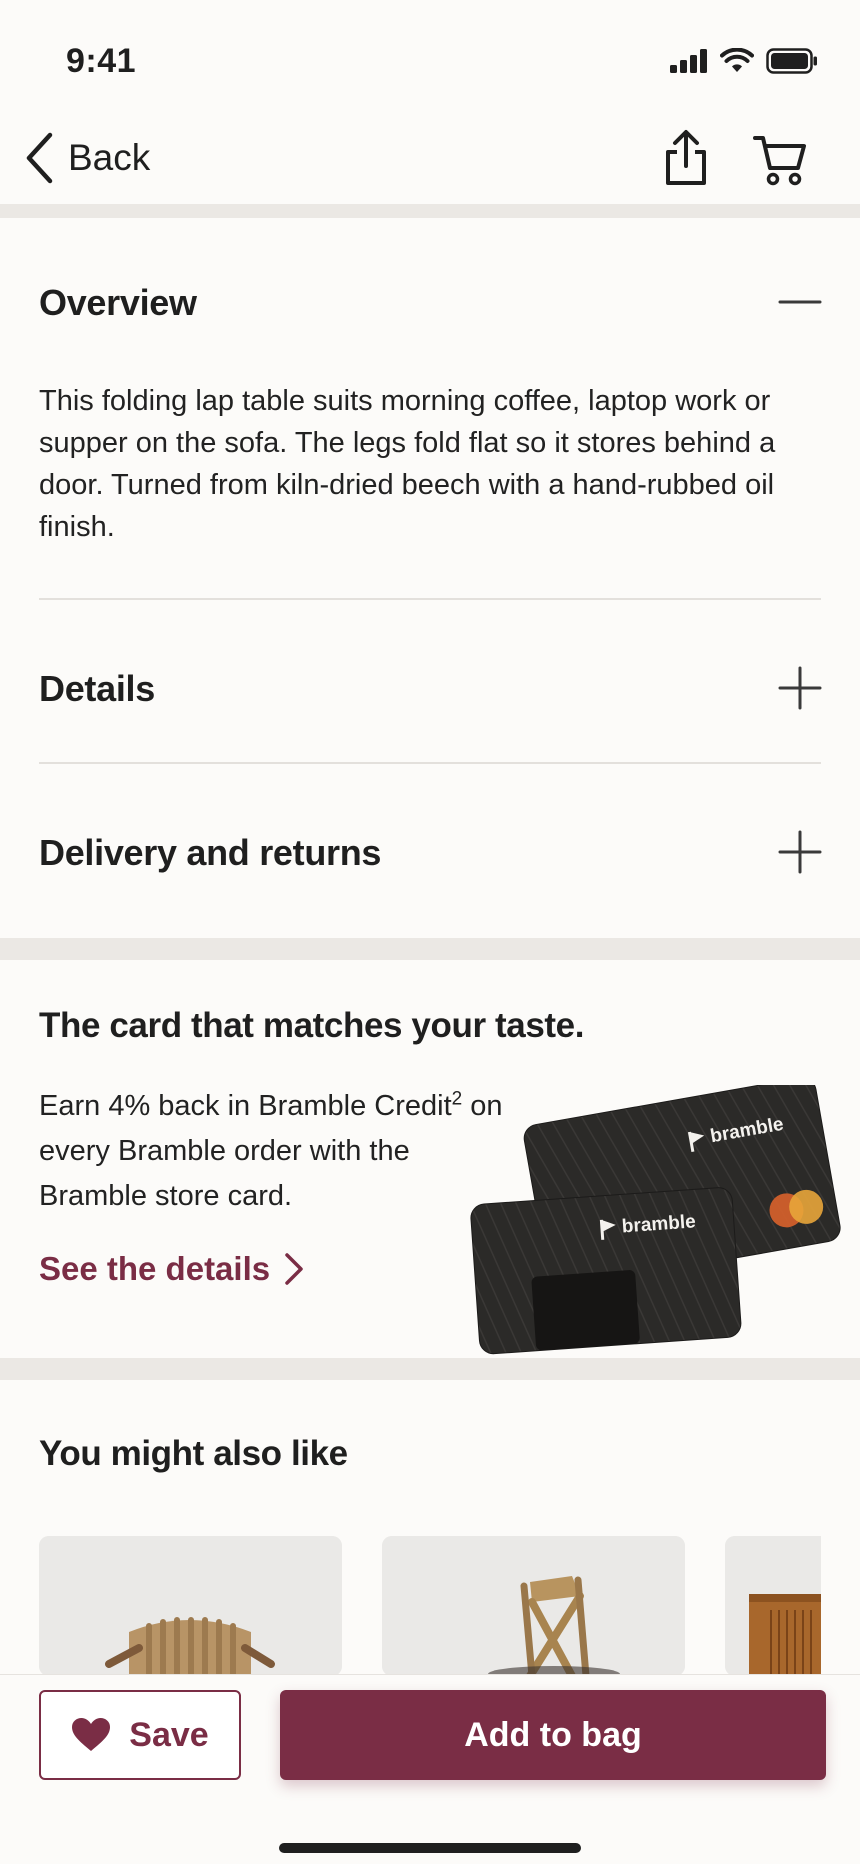 The height and width of the screenshot is (1864, 860). Describe the element at coordinates (457, 1099) in the screenshot. I see `footnote-marker: 2` at that location.